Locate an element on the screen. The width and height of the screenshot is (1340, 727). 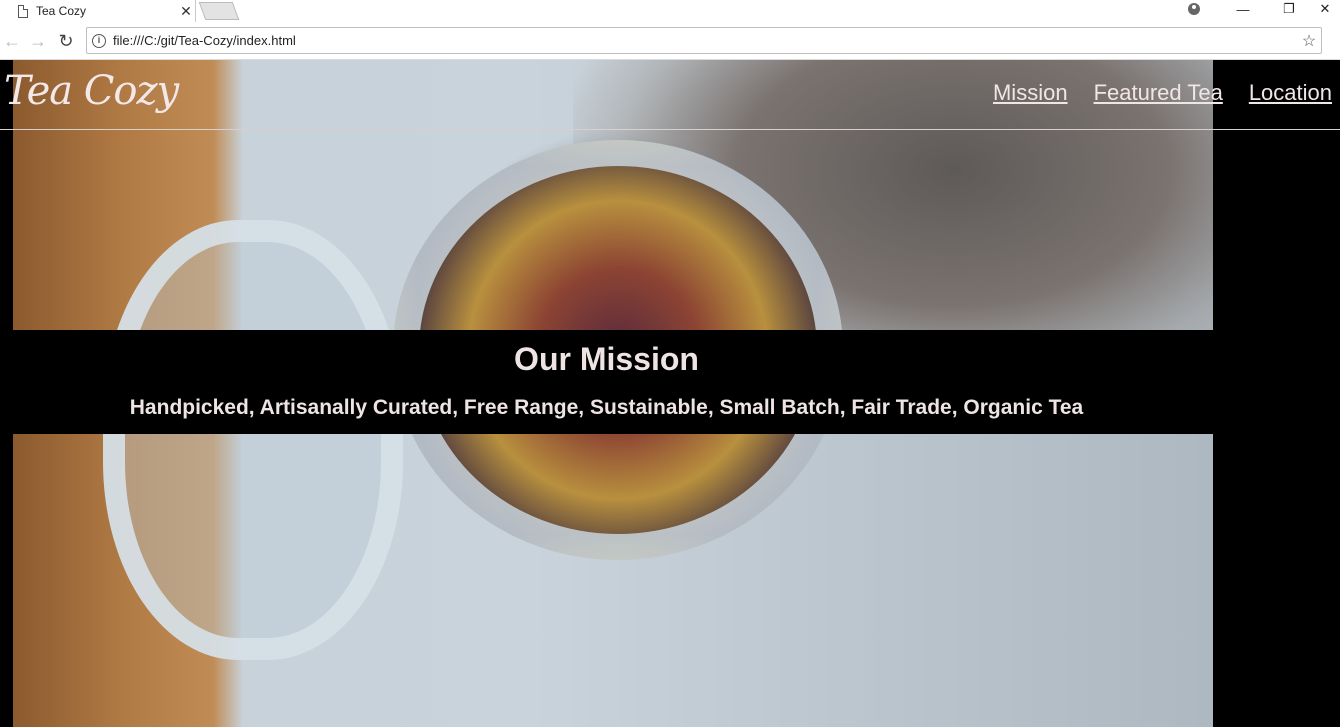
browser-tab-bar: Tea Cozy ✕ — ❐ ✕ is located at coordinates (670, 11).